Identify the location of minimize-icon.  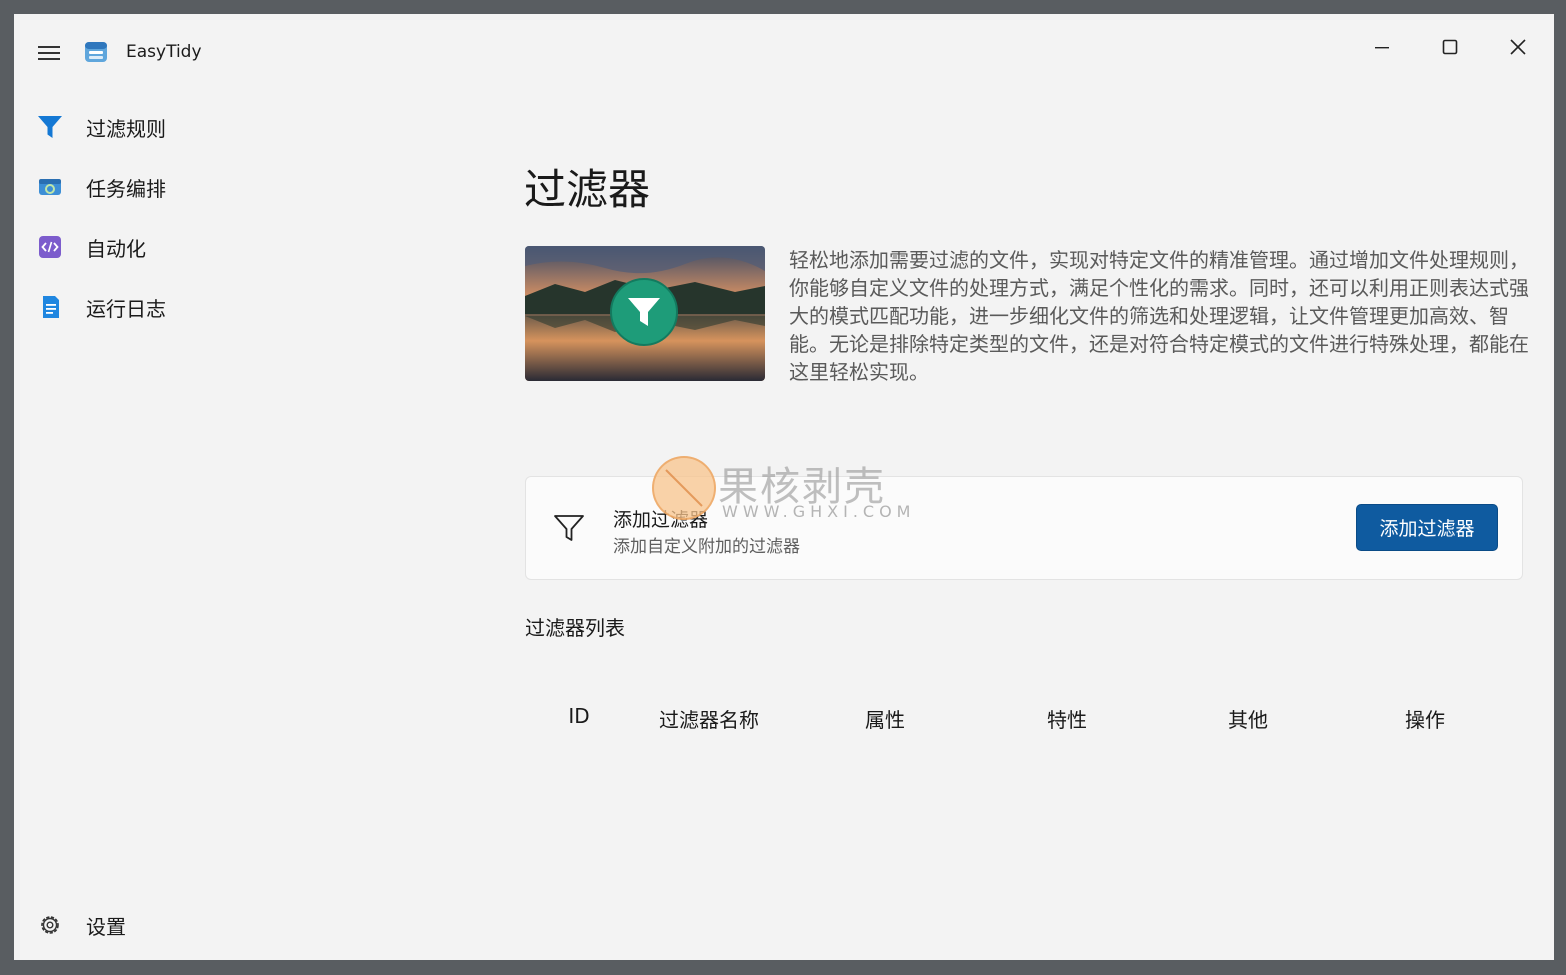
(1382, 48).